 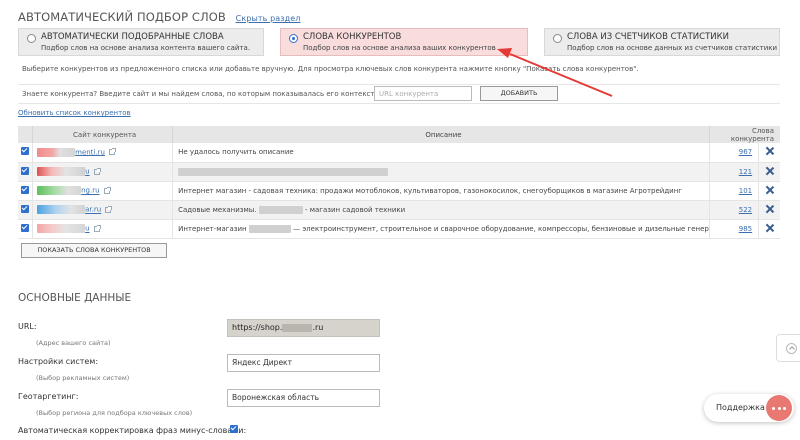 I want to click on geo-field: Воронежская область, so click(x=303, y=398).